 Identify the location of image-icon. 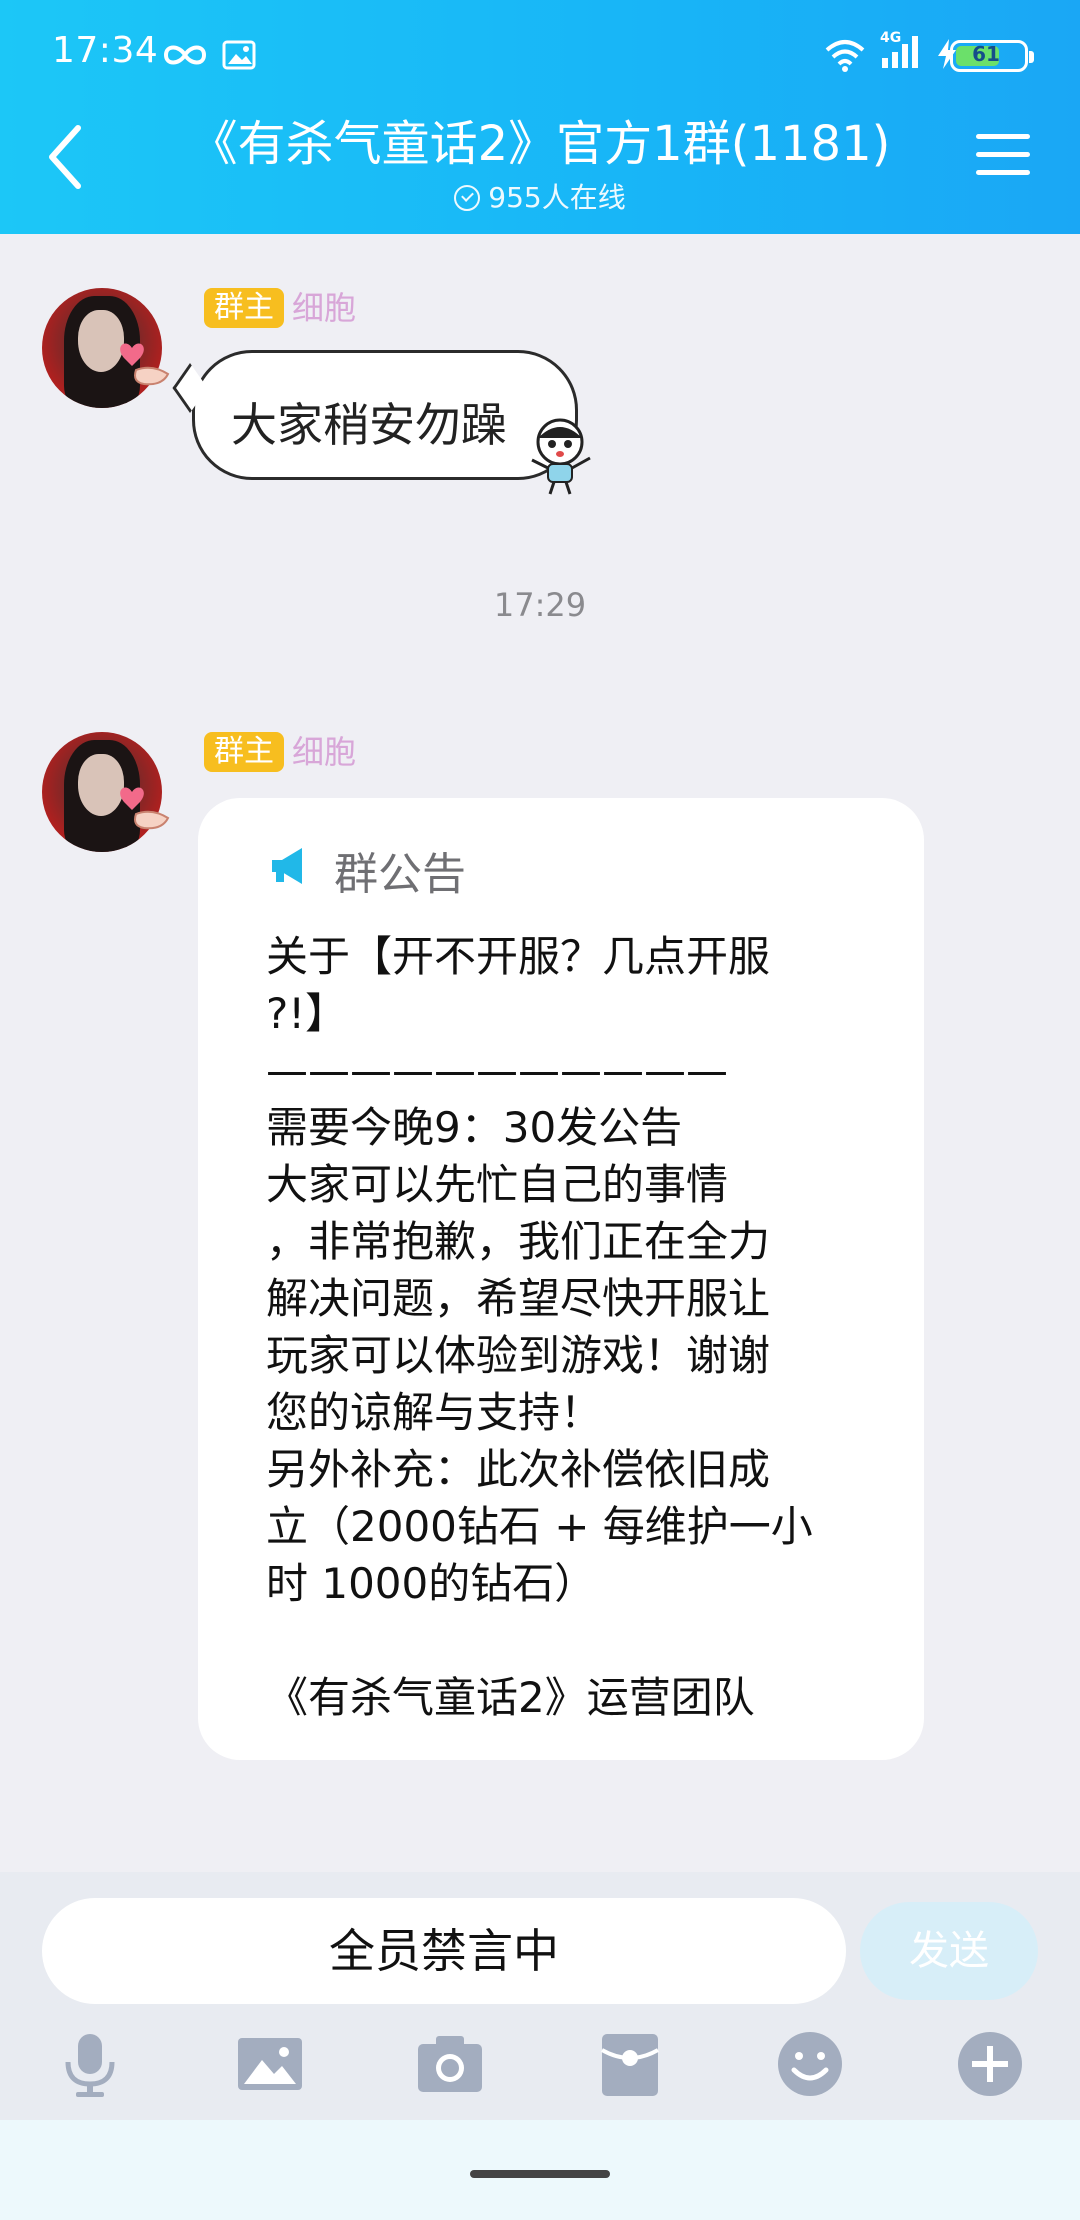
(270, 2064).